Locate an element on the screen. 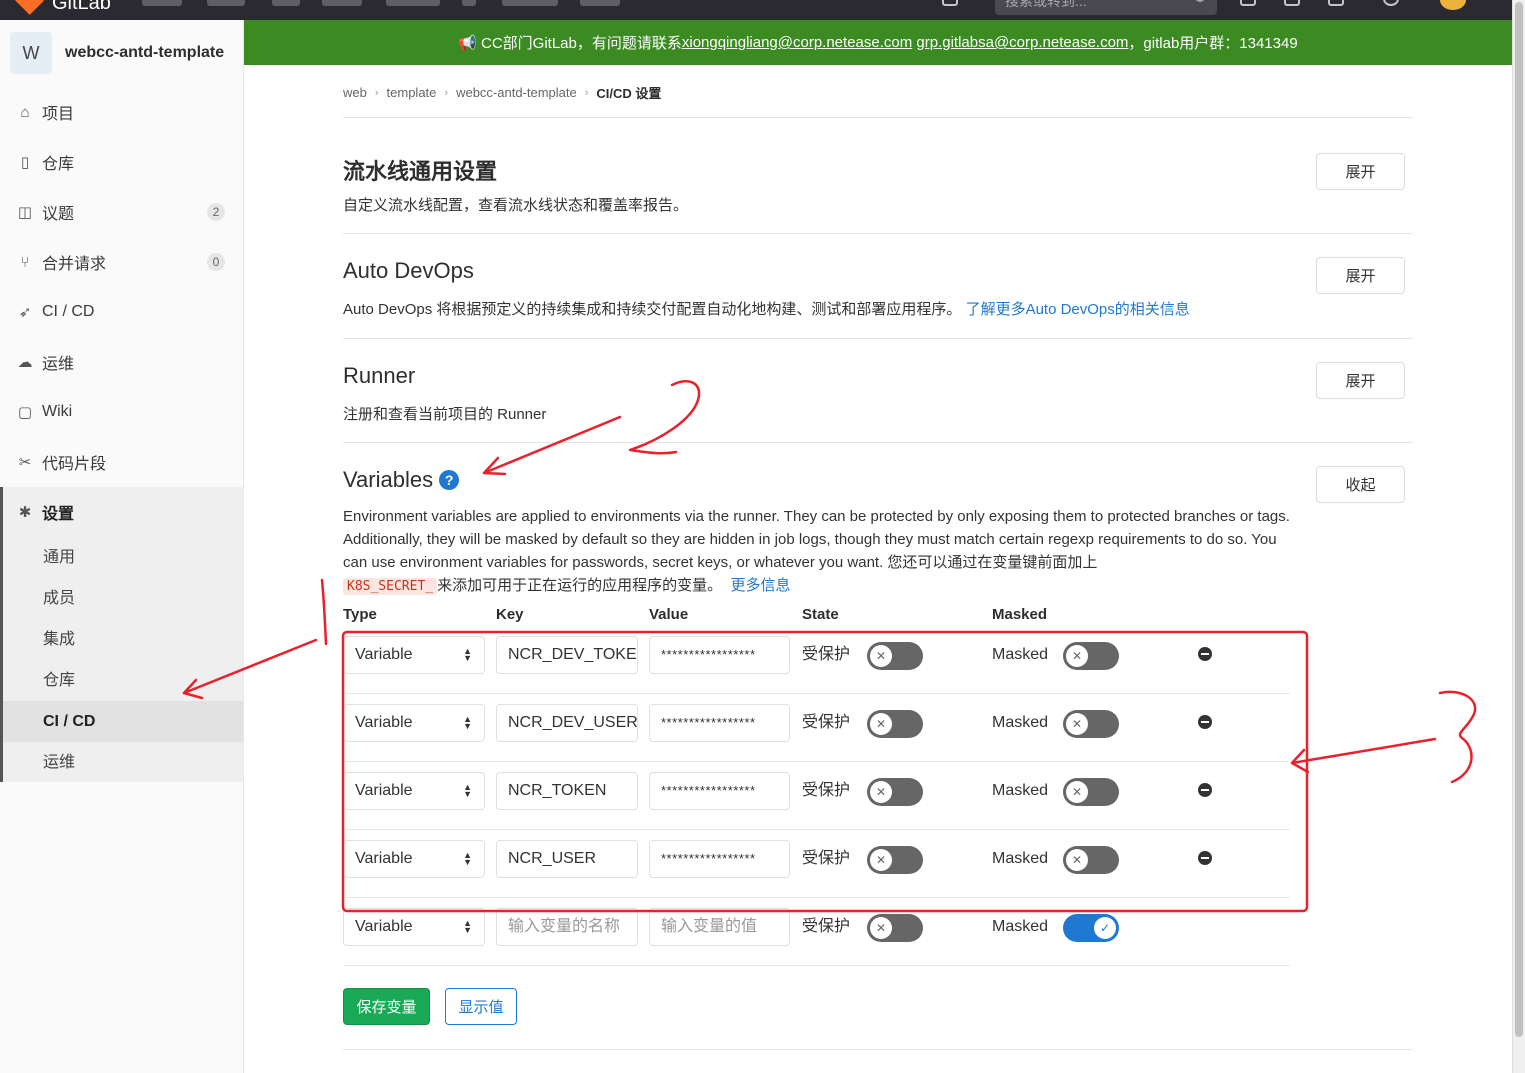  sidebar-item-label: Wiki is located at coordinates (57, 411).